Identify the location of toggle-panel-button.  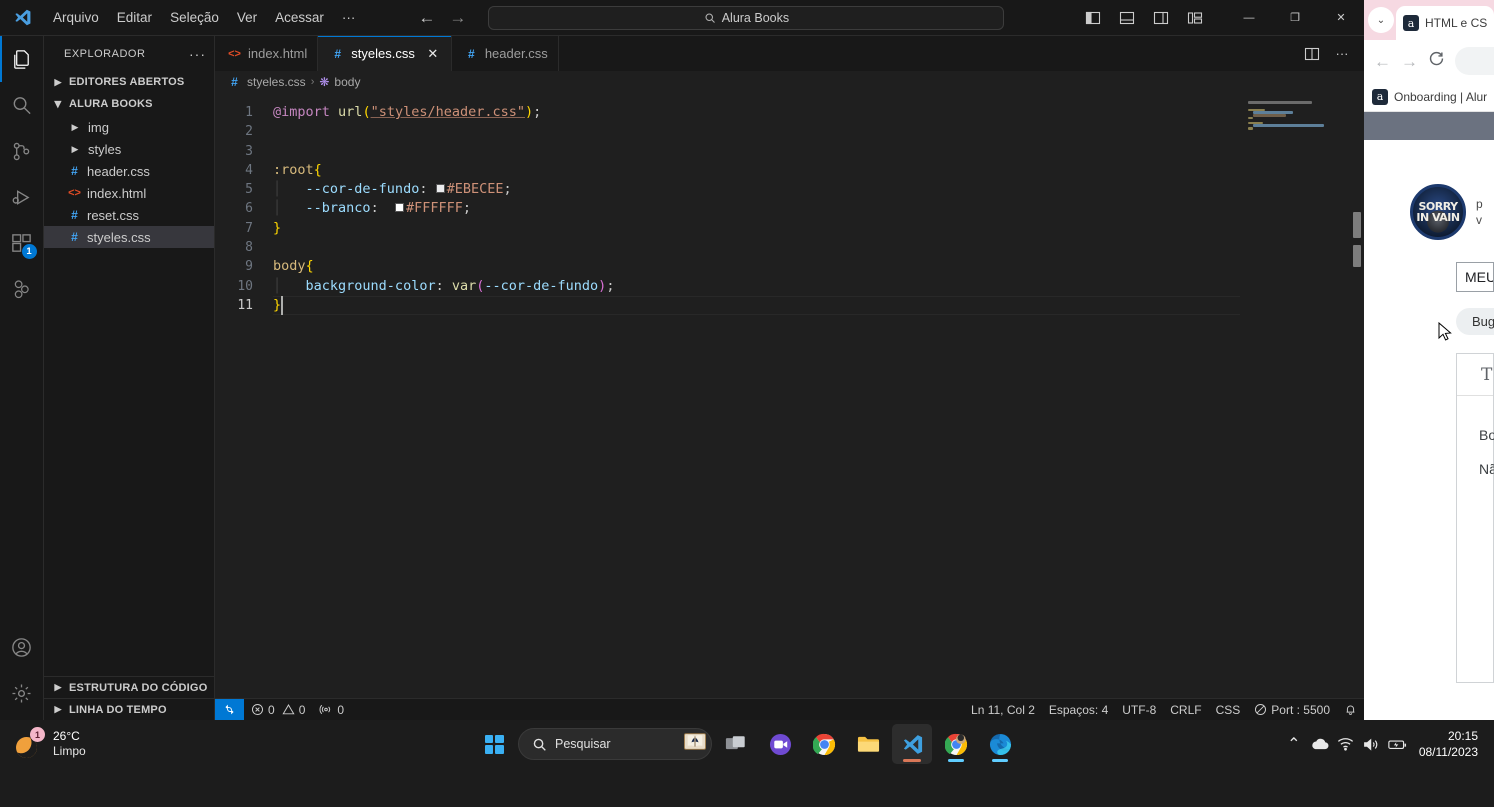
(1127, 18).